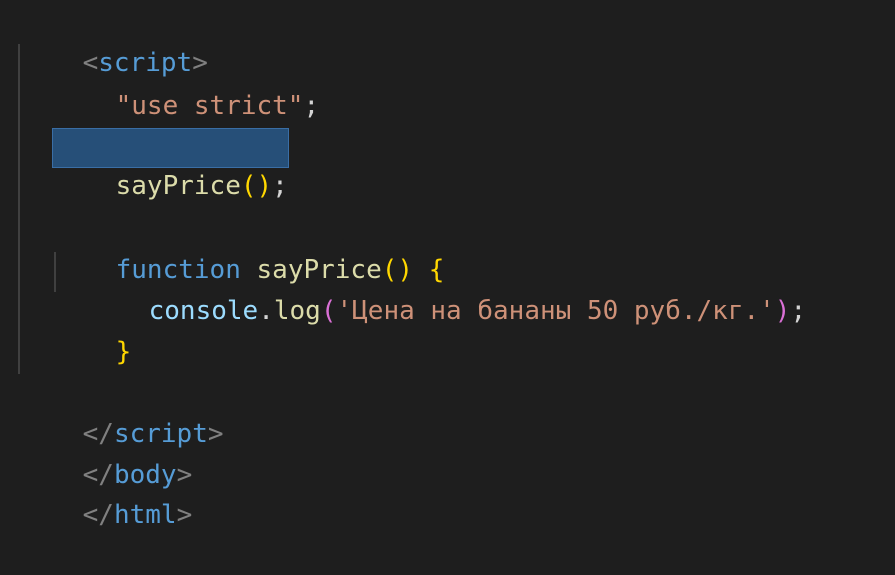 This screenshot has width=895, height=575. Describe the element at coordinates (249, 247) in the screenshot. I see `code-line-function-decl: function sayPrice() {` at that location.